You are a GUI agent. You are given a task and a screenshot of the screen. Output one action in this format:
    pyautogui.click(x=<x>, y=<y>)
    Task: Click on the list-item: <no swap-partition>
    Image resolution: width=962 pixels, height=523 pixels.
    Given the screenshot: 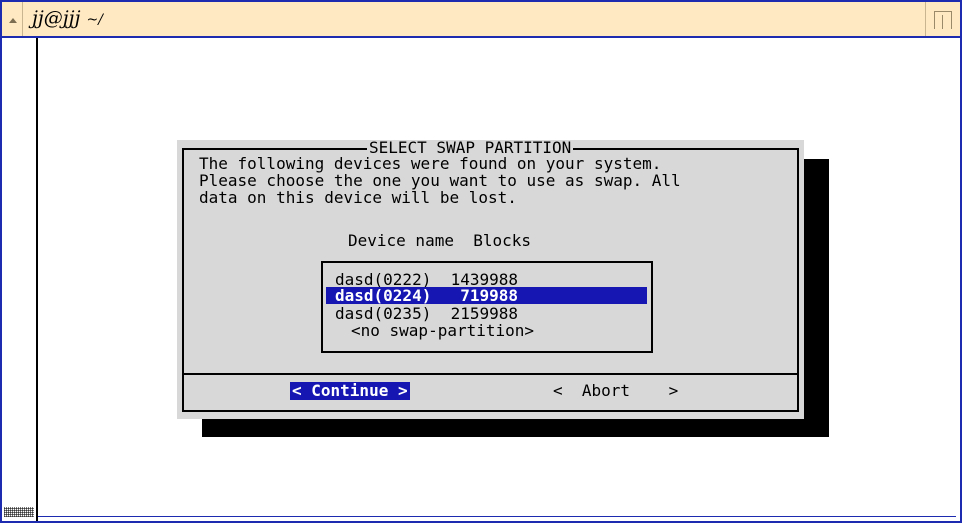 What is the action you would take?
    pyautogui.click(x=442, y=330)
    